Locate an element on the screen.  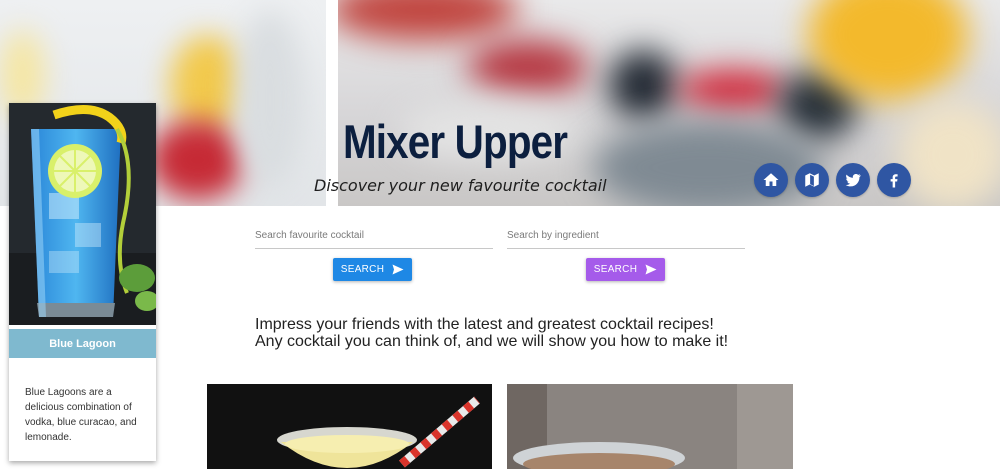
map-button is located at coordinates (812, 180).